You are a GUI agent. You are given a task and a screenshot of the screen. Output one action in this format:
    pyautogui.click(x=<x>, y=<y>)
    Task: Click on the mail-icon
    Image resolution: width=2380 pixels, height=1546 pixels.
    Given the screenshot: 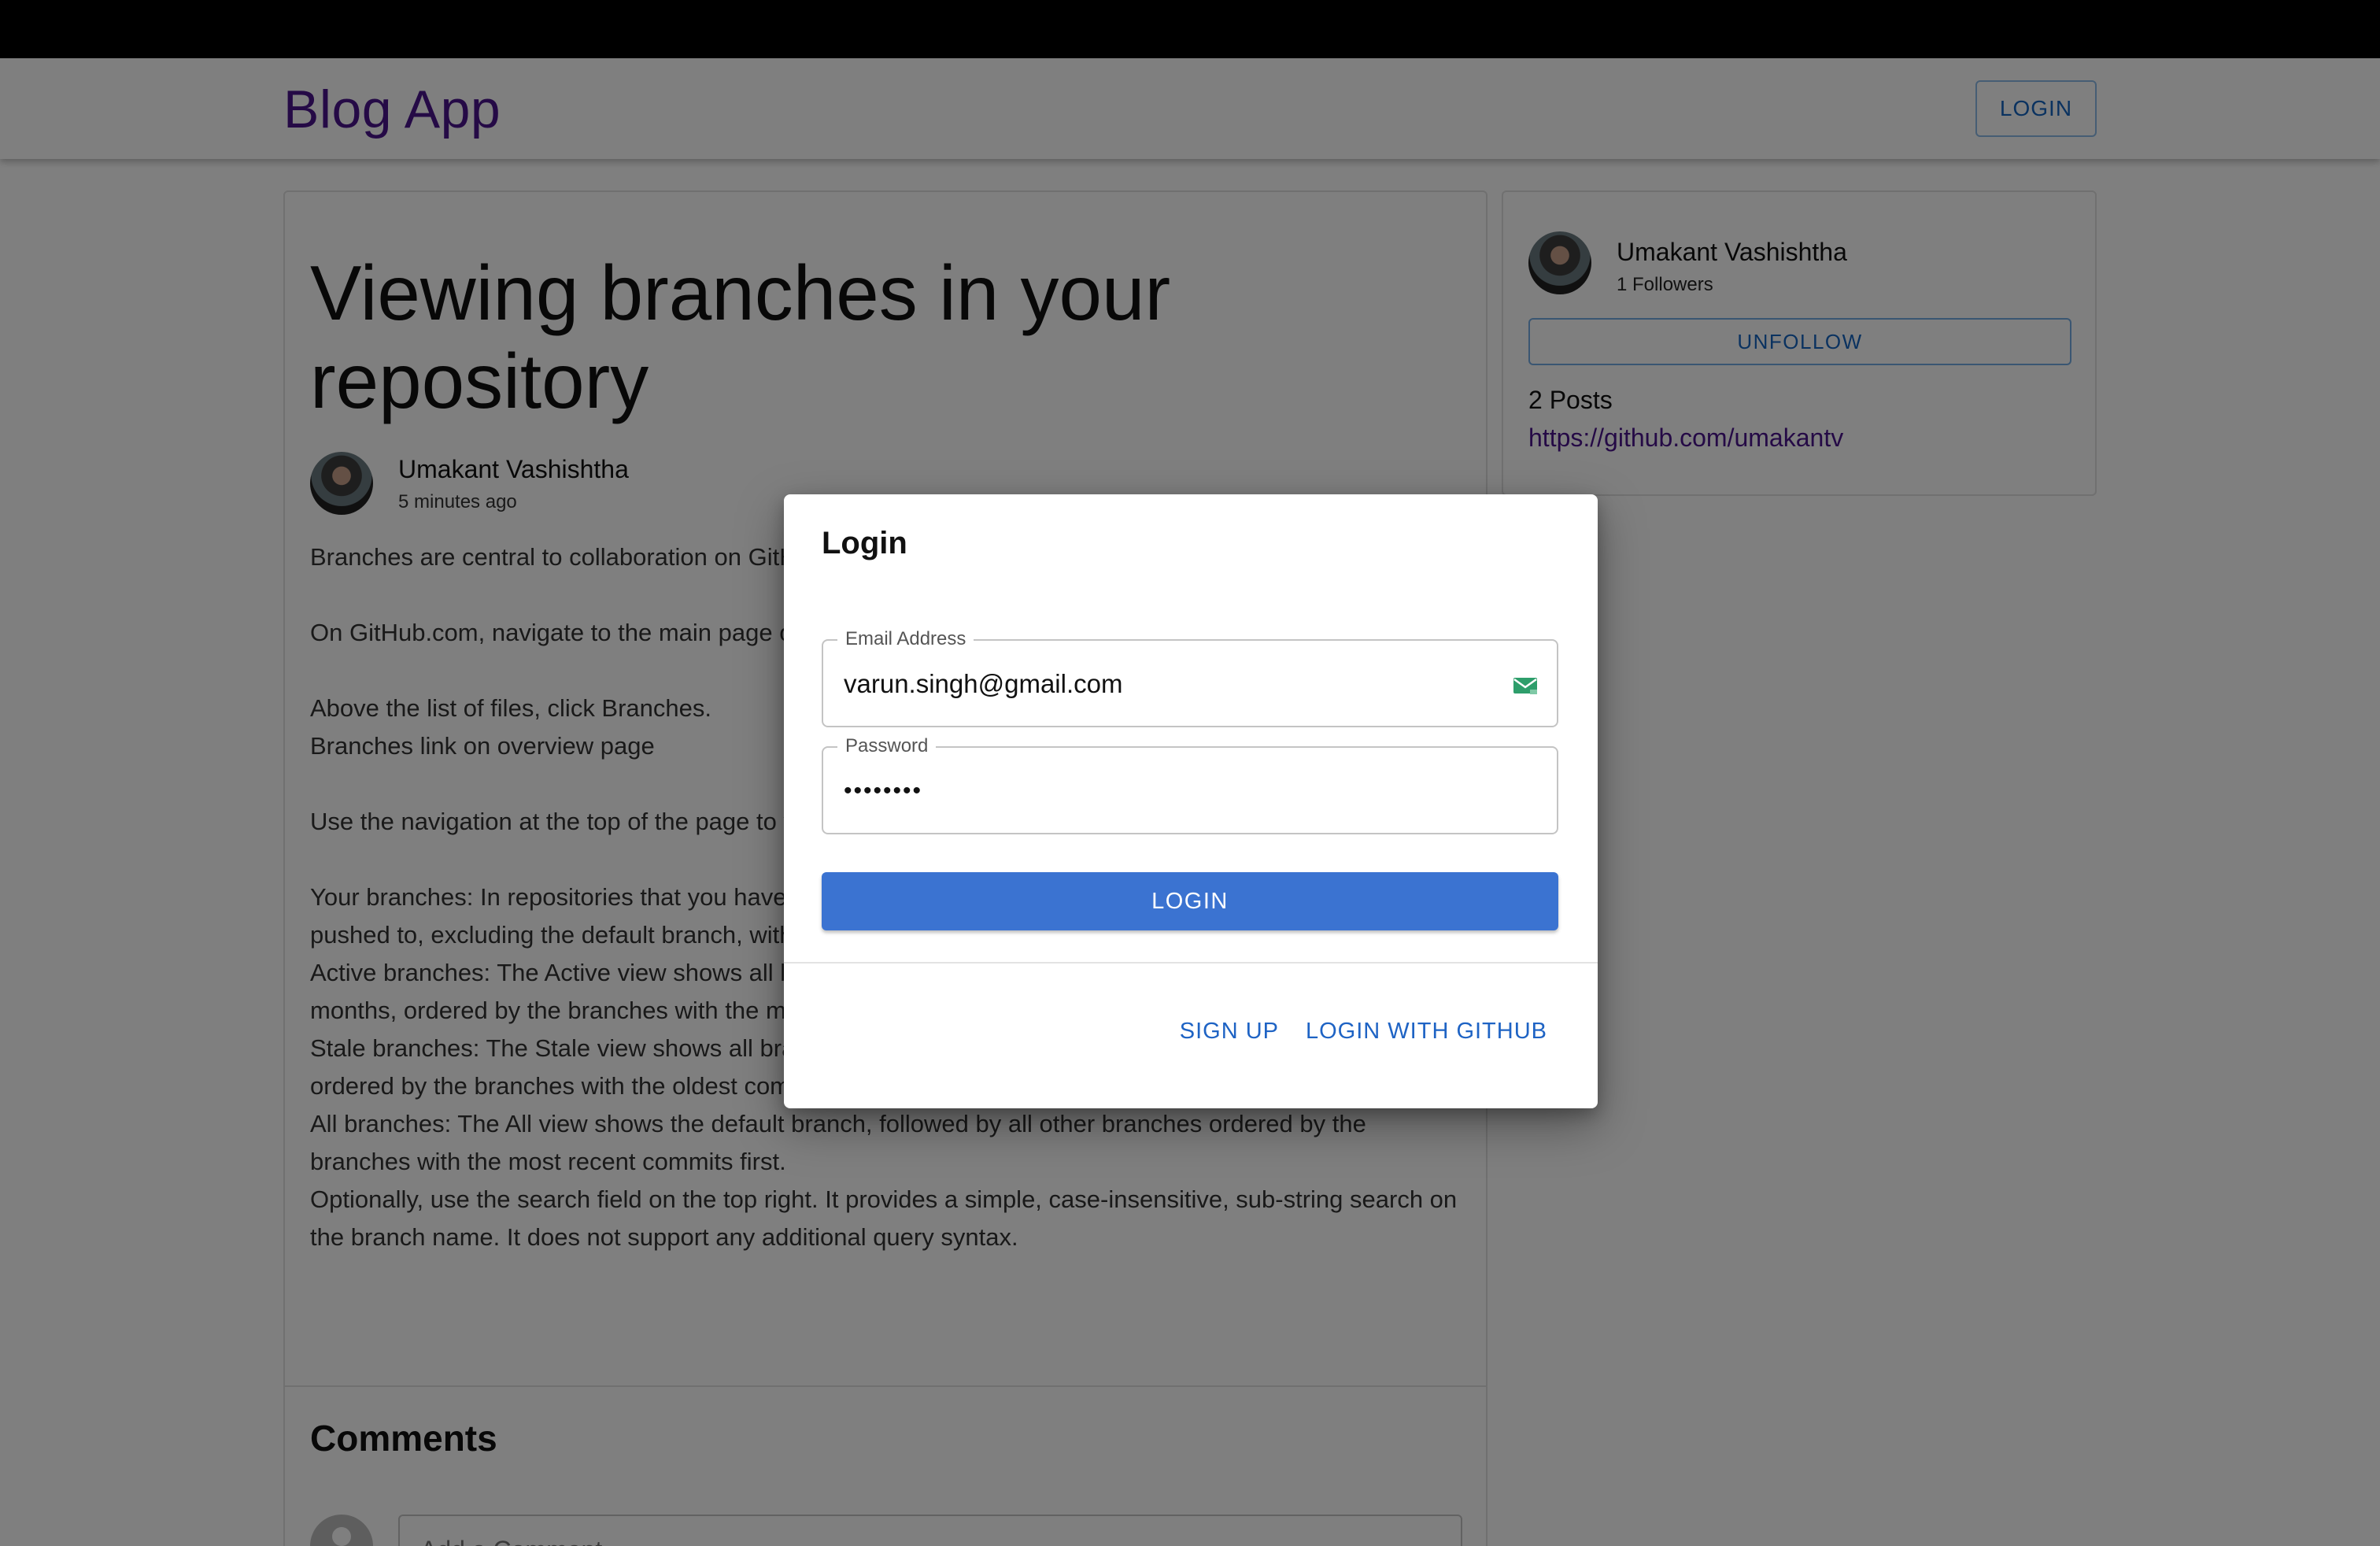 What is the action you would take?
    pyautogui.click(x=1525, y=685)
    